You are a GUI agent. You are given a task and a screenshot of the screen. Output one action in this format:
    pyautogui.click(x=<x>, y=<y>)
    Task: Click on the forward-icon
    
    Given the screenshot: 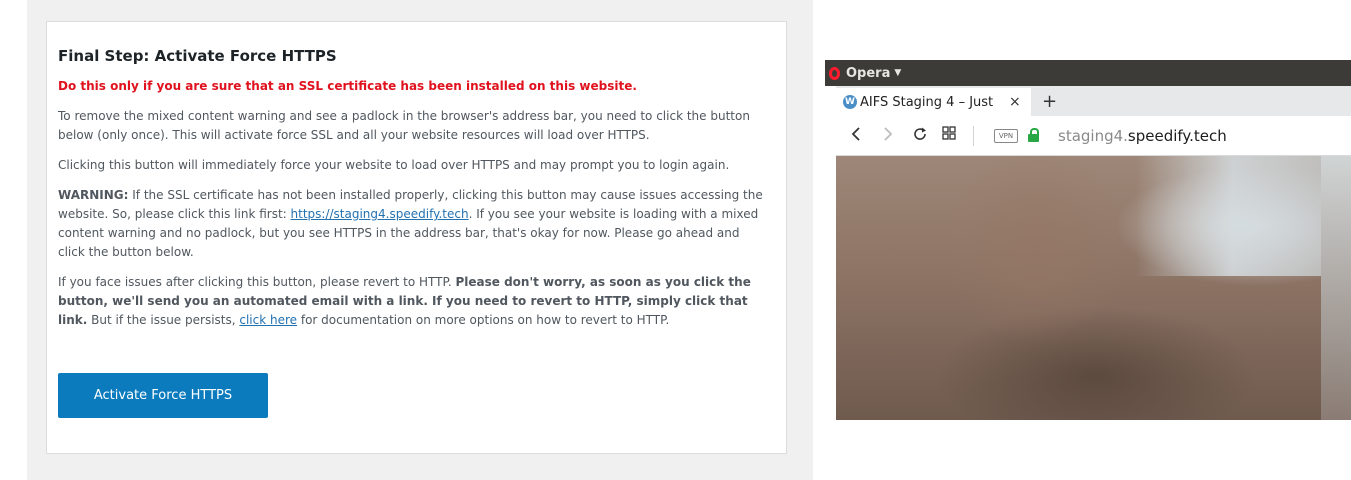 What is the action you would take?
    pyautogui.click(x=888, y=136)
    